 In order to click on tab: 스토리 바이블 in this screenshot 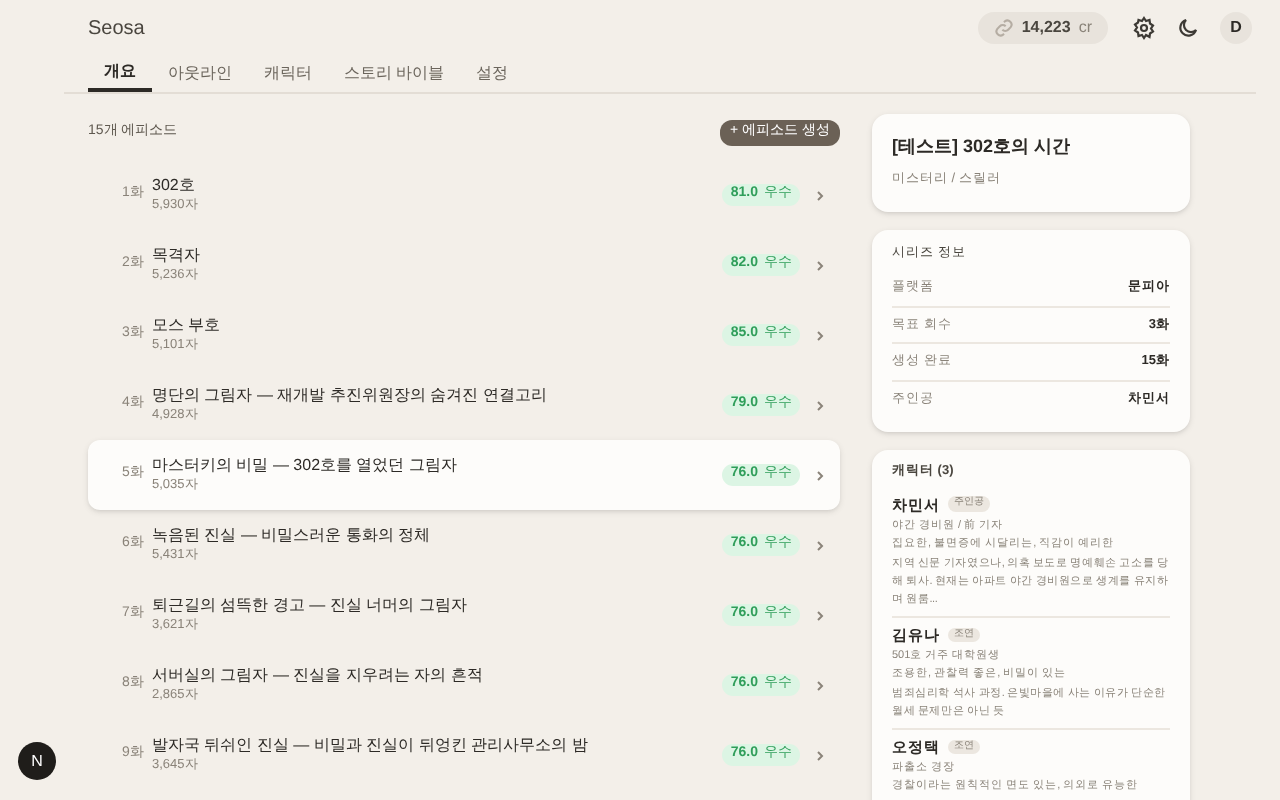, I will do `click(394, 73)`.